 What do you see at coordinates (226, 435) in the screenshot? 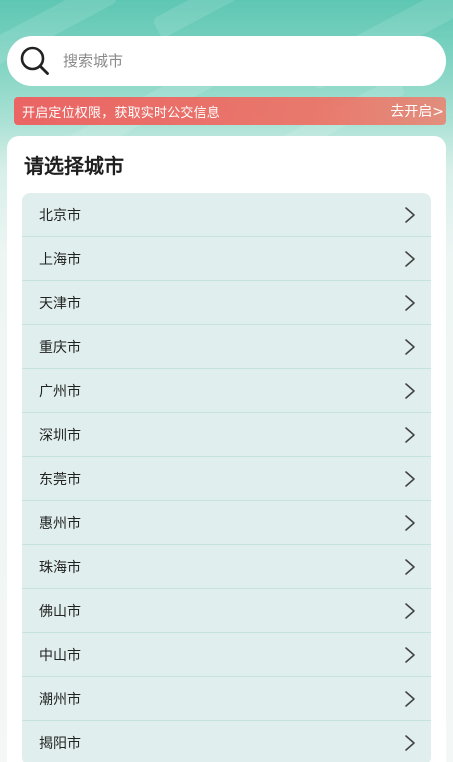
I see `city-item-shenzhen: 深圳市` at bounding box center [226, 435].